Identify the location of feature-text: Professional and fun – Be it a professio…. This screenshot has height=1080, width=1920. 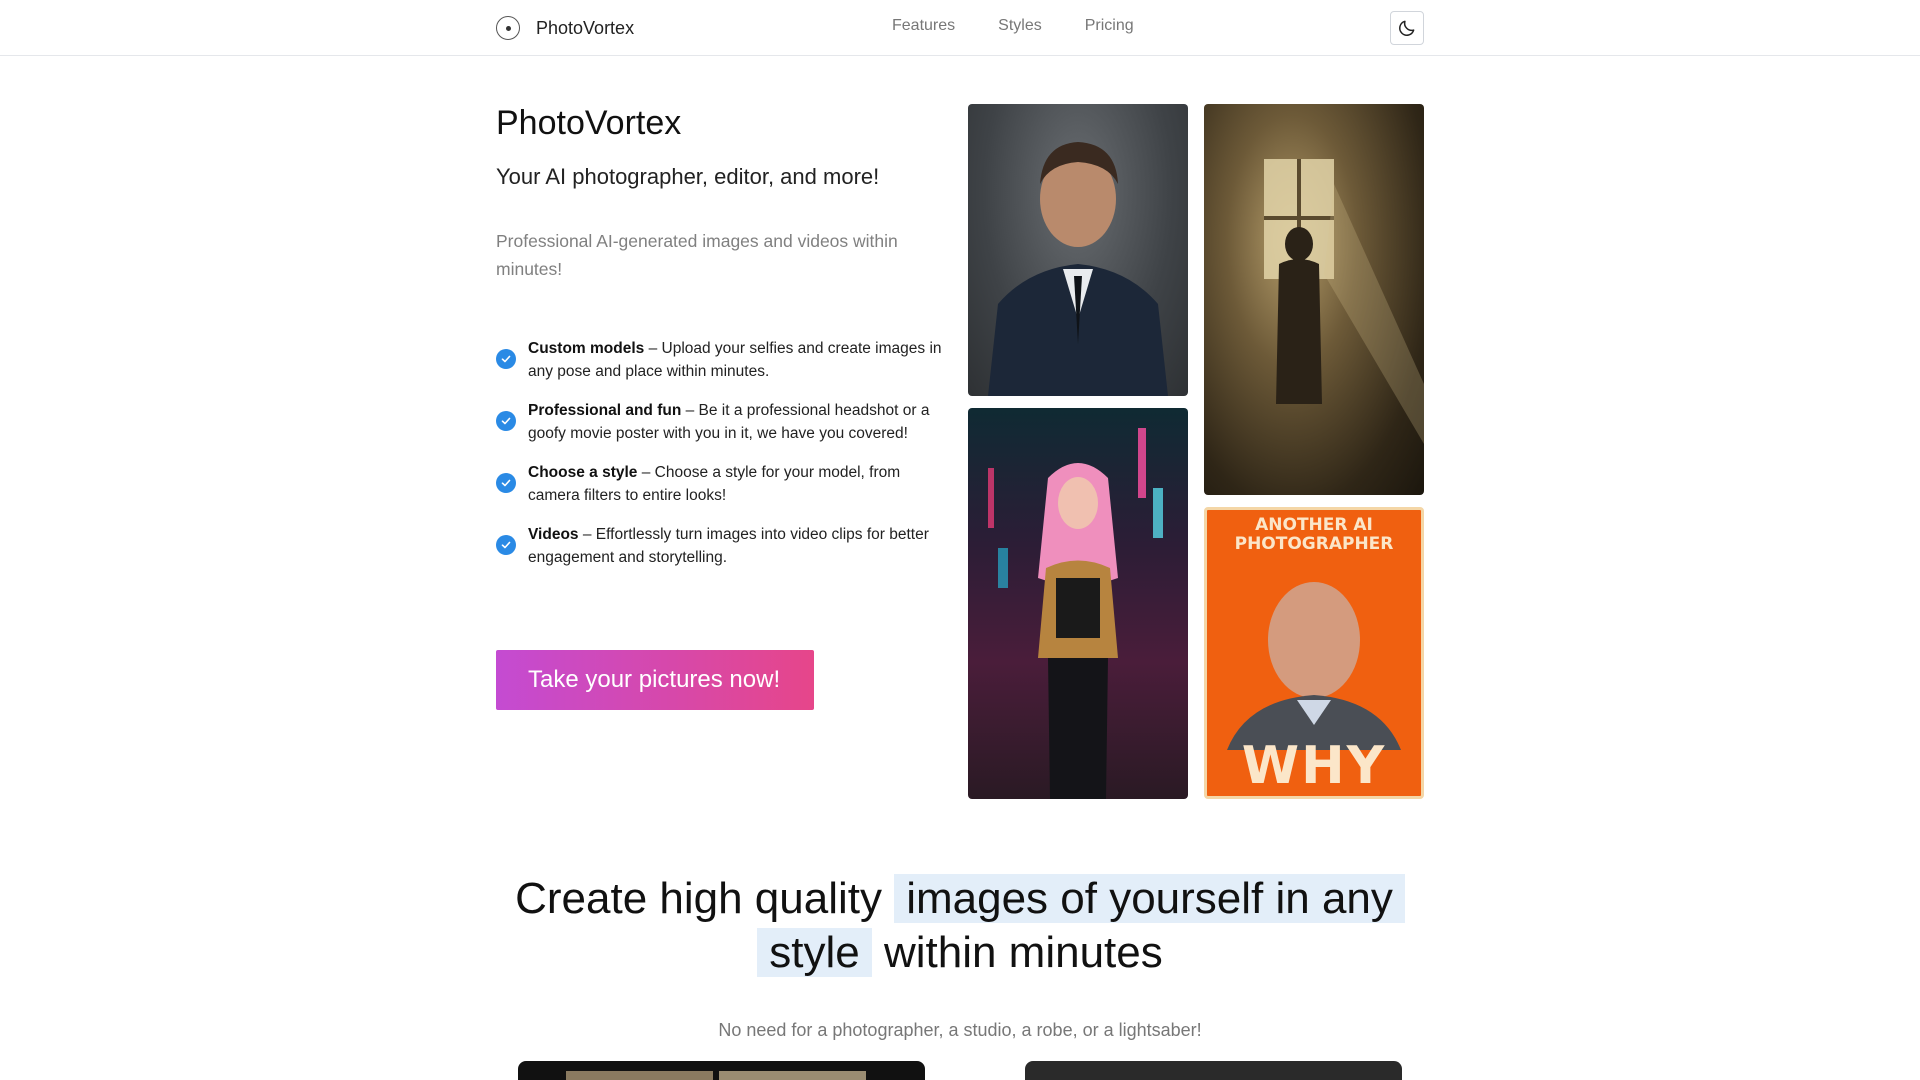
(739, 422).